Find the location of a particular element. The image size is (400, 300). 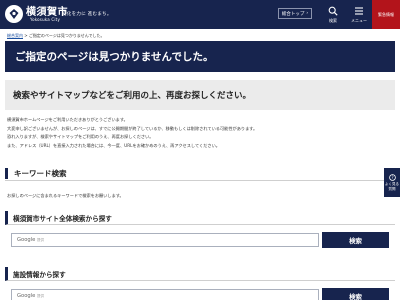

faq-label-line2: 質問 is located at coordinates (392, 189).